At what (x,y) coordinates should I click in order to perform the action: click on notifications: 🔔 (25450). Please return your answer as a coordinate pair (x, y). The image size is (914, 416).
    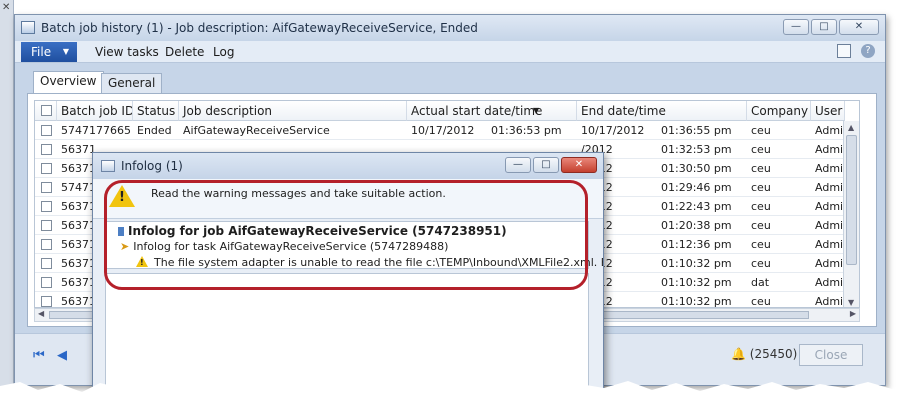
    Looking at the image, I should click on (764, 354).